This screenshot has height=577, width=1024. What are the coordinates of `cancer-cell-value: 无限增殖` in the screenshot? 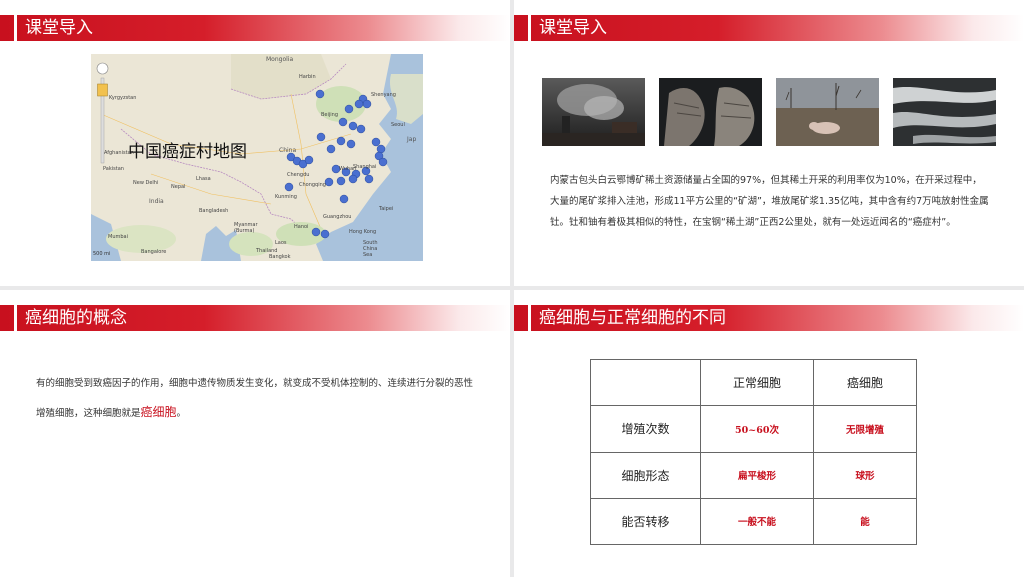 It's located at (865, 429).